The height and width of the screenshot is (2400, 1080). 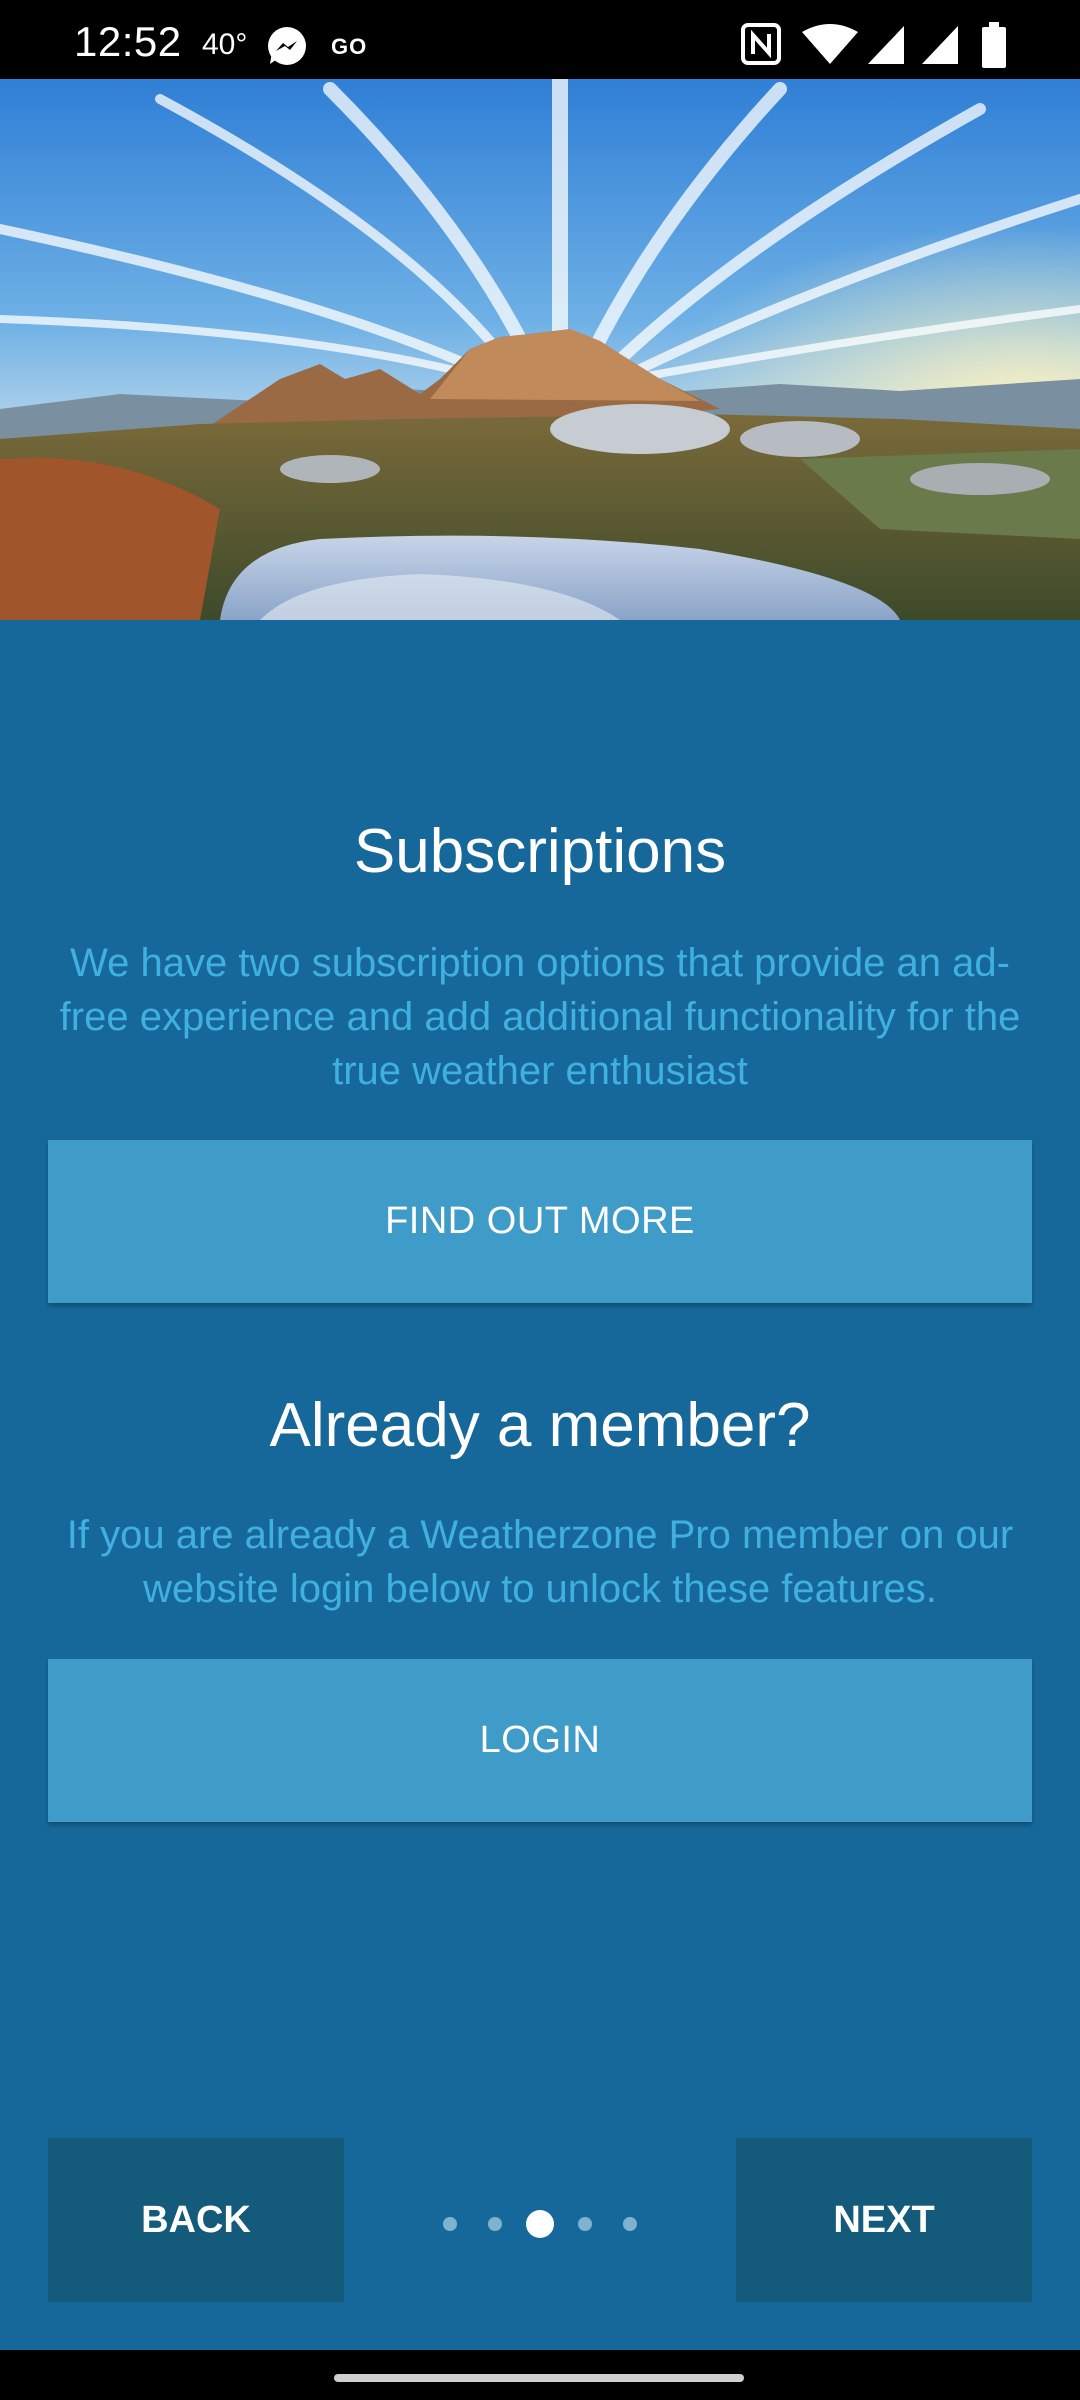 What do you see at coordinates (540, 851) in the screenshot?
I see `subscriptions-title: Subscriptions` at bounding box center [540, 851].